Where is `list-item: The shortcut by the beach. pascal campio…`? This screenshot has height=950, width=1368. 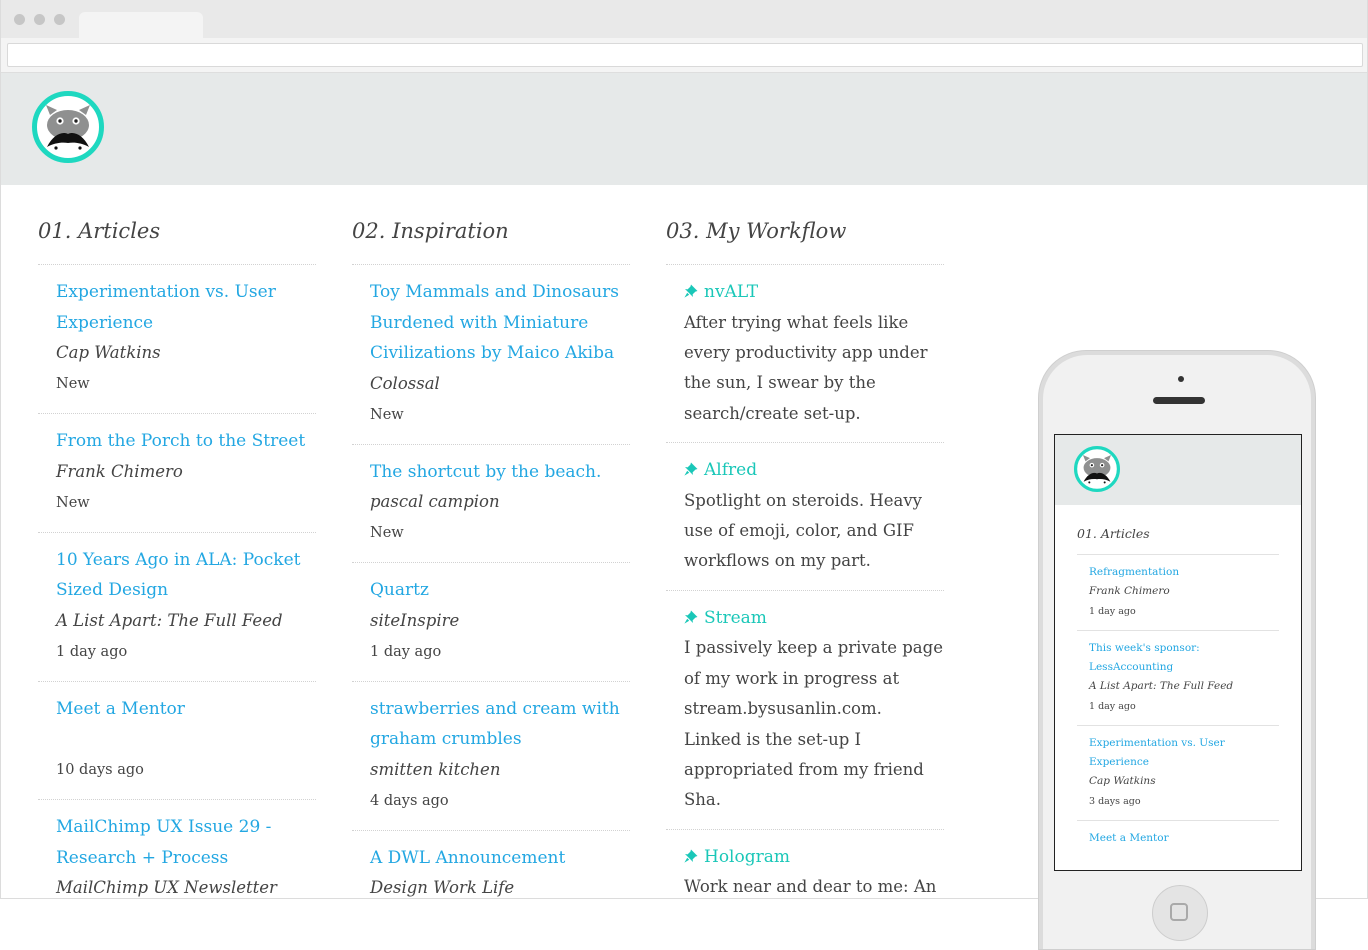
list-item: The shortcut by the beach. pascal campio… is located at coordinates (491, 504).